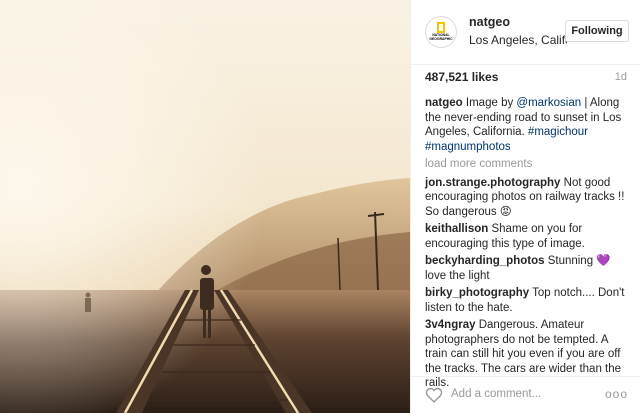 This screenshot has width=640, height=413. What do you see at coordinates (441, 37) in the screenshot?
I see `logo-text: NATIONAL GEOGRAPHIC` at bounding box center [441, 37].